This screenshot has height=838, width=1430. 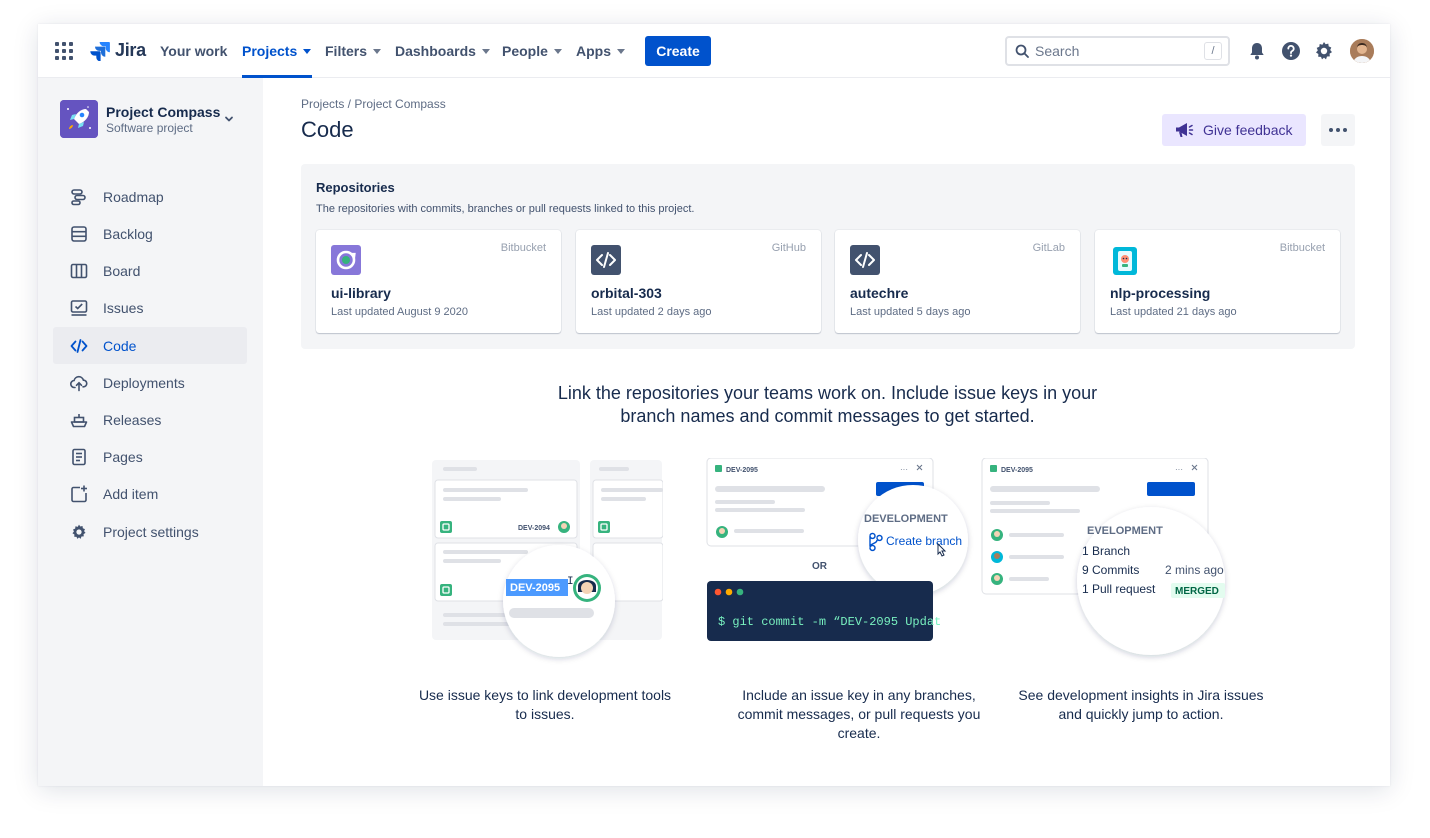 I want to click on repo-name: nlp-processing, so click(x=1160, y=293).